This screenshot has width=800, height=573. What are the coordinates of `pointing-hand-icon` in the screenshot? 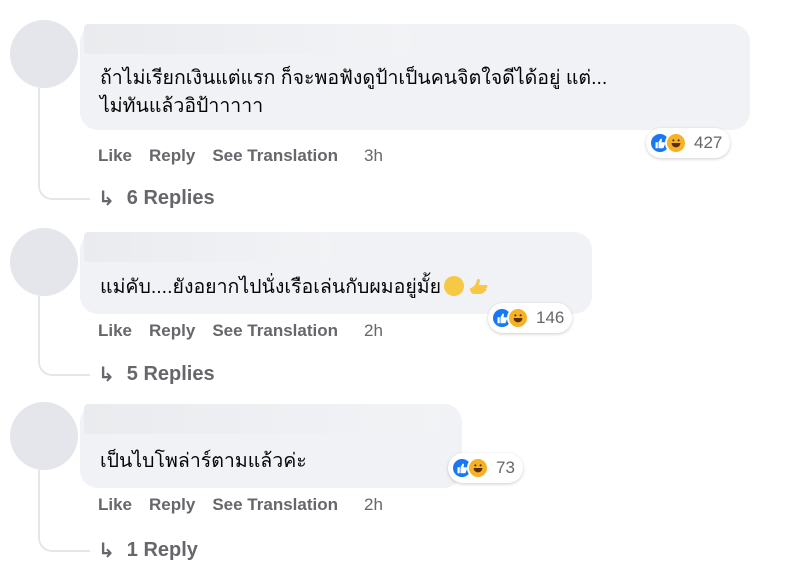 It's located at (479, 290).